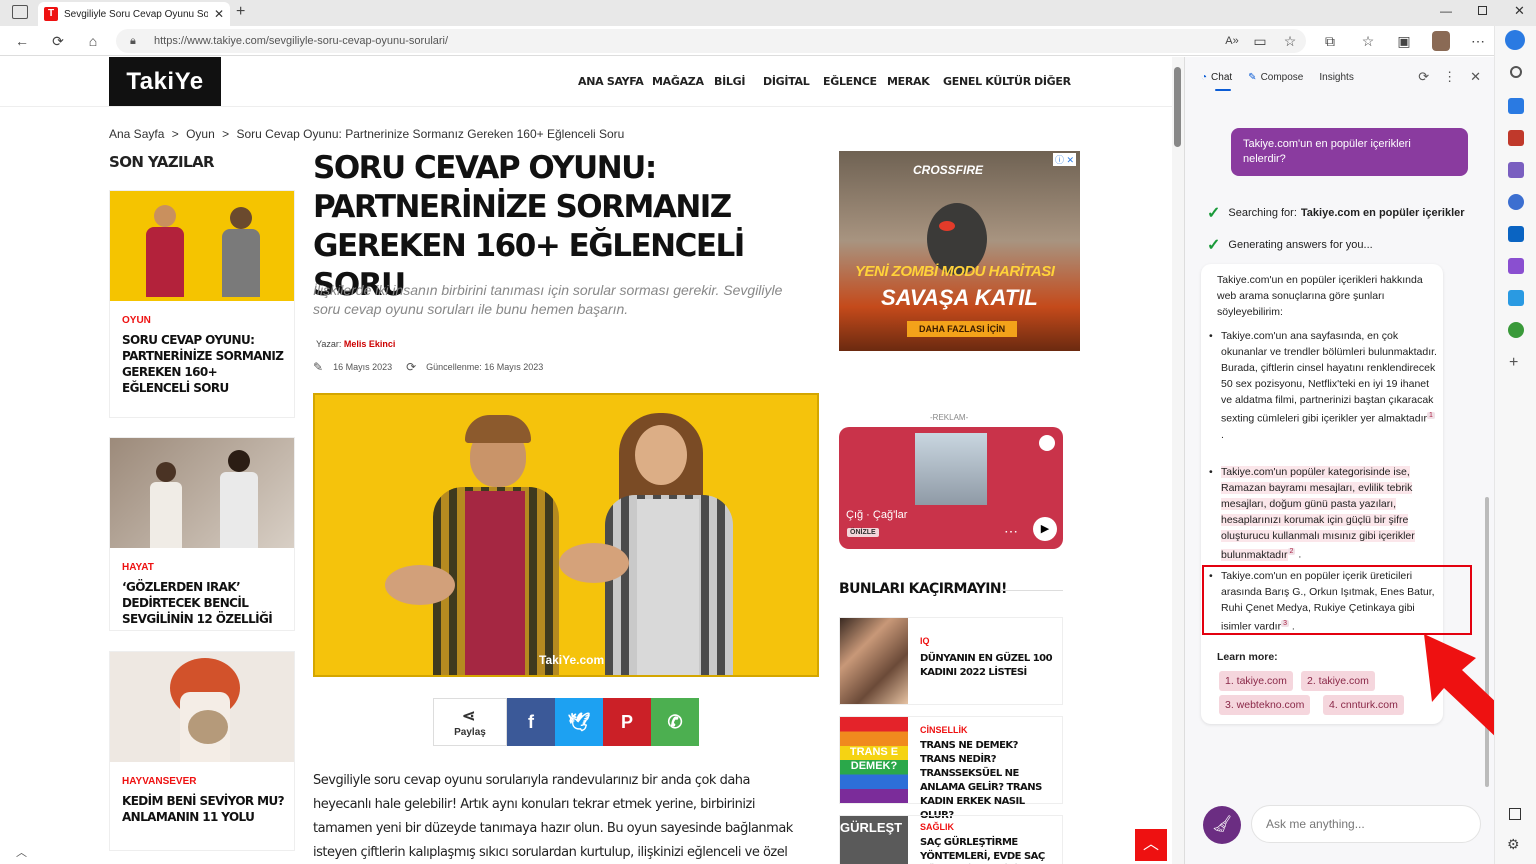 The image size is (1536, 864). I want to click on office-icon, so click(1516, 202).